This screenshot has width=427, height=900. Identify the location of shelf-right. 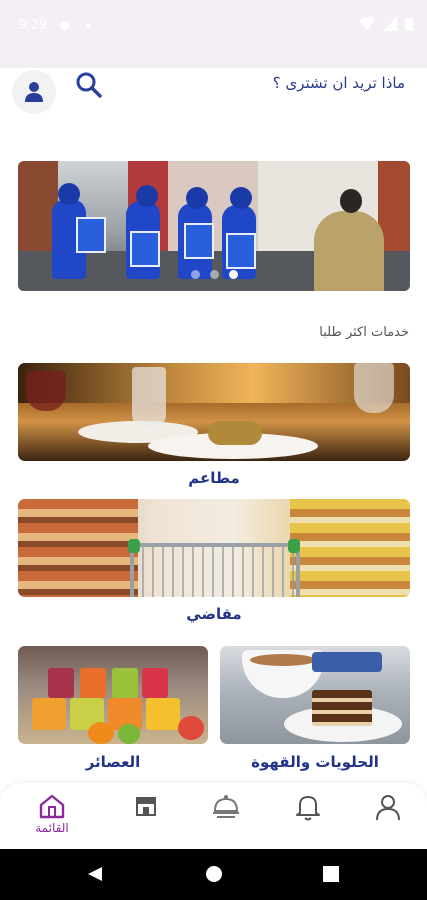
(350, 548).